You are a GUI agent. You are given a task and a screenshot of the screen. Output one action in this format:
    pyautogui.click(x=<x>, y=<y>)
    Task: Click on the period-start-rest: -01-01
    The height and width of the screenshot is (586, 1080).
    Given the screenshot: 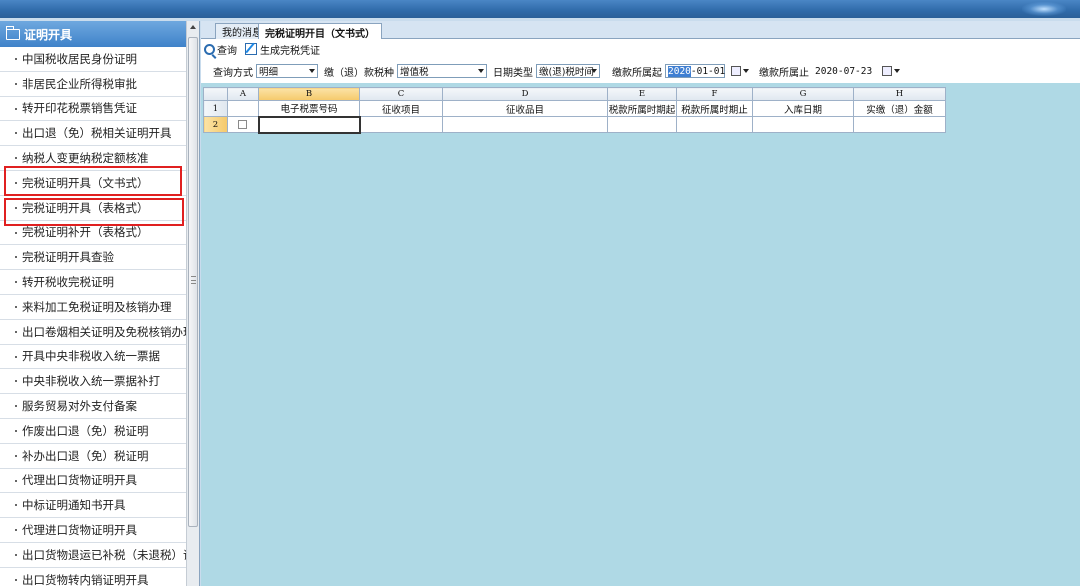 What is the action you would take?
    pyautogui.click(x=708, y=71)
    